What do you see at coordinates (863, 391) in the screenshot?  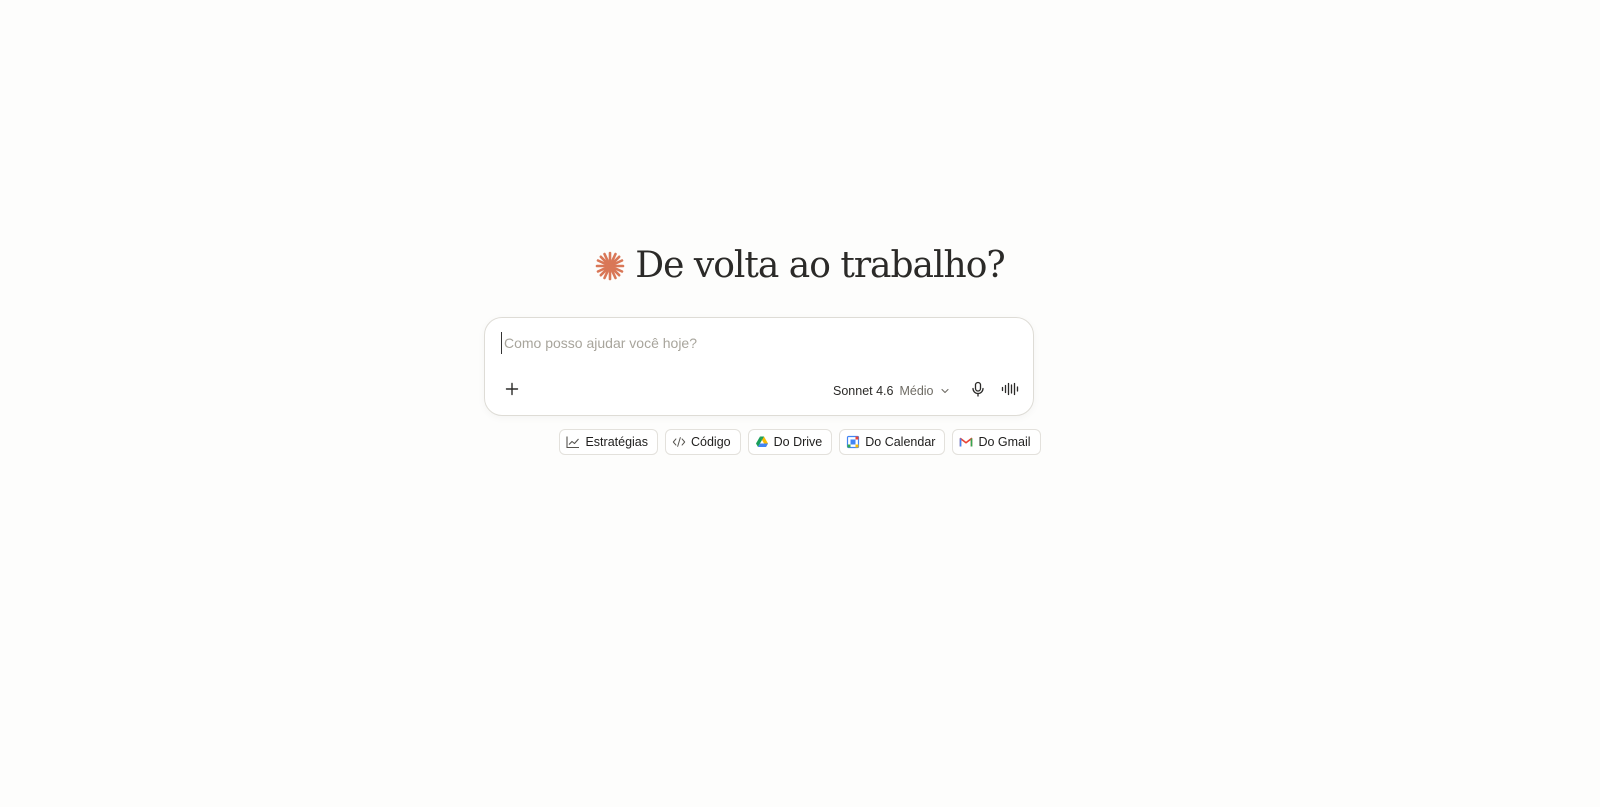 I see `model-name: Sonnet 4.6` at bounding box center [863, 391].